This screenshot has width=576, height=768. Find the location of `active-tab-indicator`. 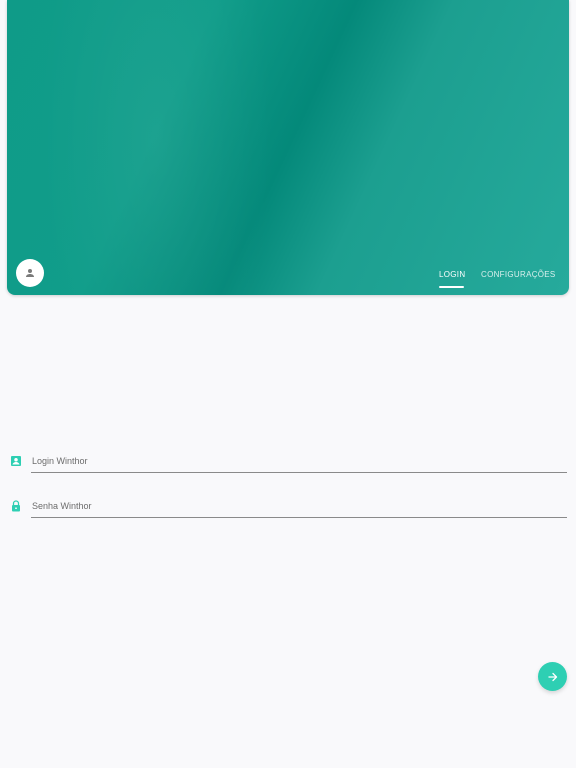

active-tab-indicator is located at coordinates (451, 287).